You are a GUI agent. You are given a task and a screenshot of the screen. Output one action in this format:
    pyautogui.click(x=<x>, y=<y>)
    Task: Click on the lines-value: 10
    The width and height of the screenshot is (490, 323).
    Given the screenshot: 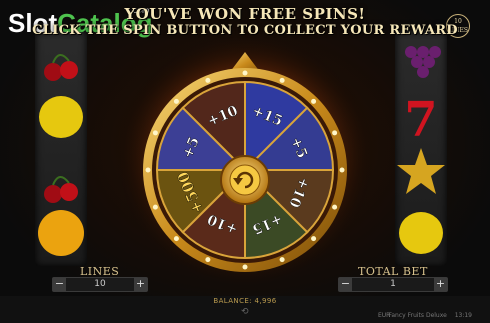 What is the action you would take?
    pyautogui.click(x=100, y=284)
    